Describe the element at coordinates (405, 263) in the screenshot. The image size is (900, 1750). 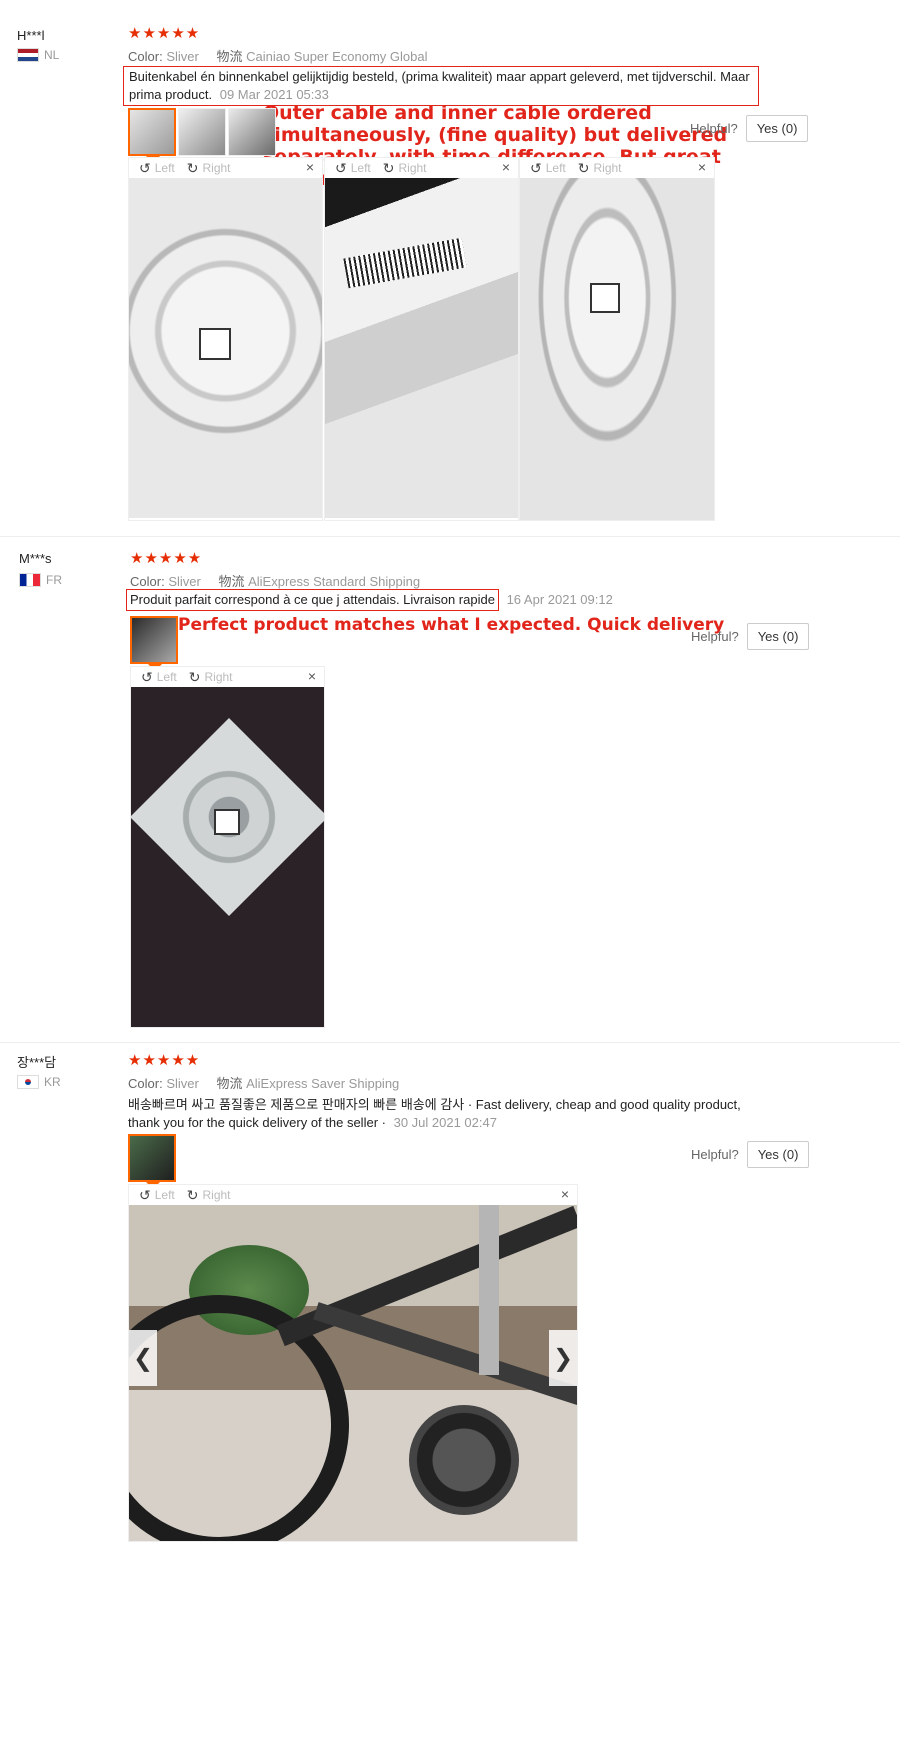
I see `barcode-image` at that location.